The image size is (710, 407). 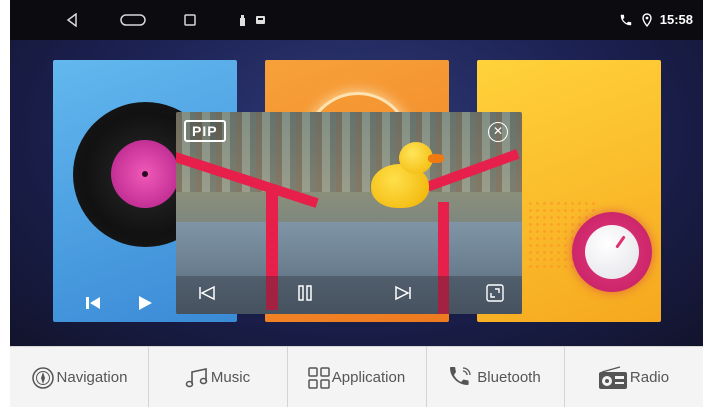 What do you see at coordinates (43, 378) in the screenshot?
I see `navigation-icon` at bounding box center [43, 378].